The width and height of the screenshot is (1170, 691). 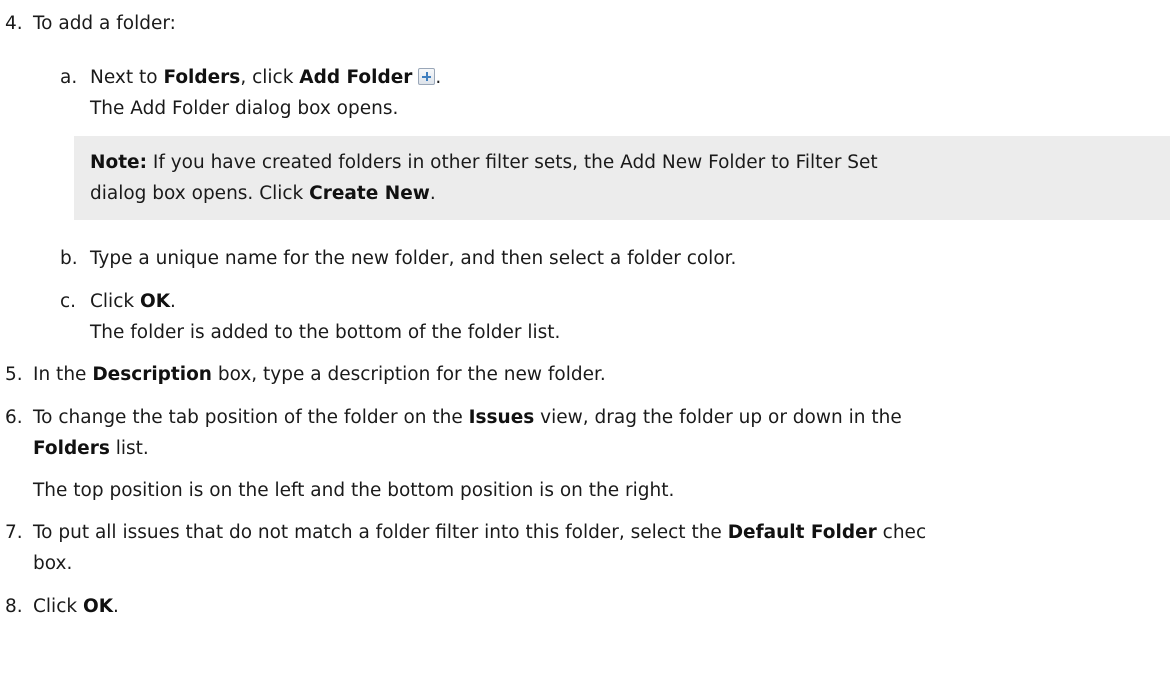 I want to click on ok-term-final: OK, so click(x=98, y=606).